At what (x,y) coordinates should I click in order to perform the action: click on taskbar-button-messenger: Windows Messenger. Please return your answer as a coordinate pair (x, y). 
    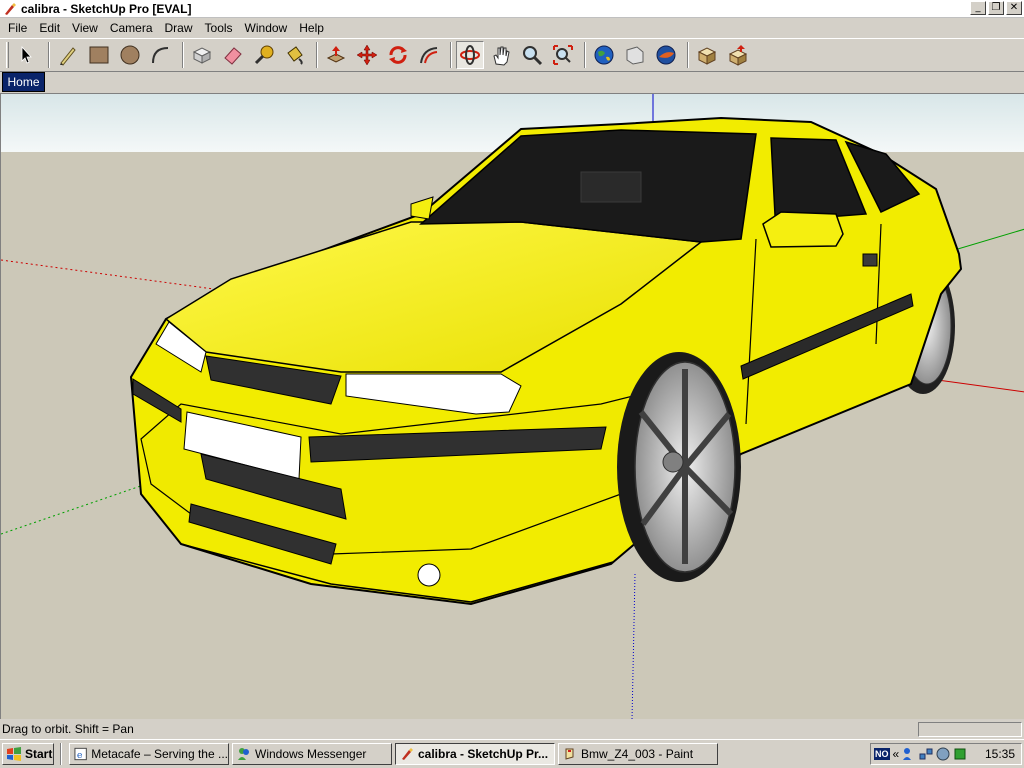
    Looking at the image, I should click on (312, 754).